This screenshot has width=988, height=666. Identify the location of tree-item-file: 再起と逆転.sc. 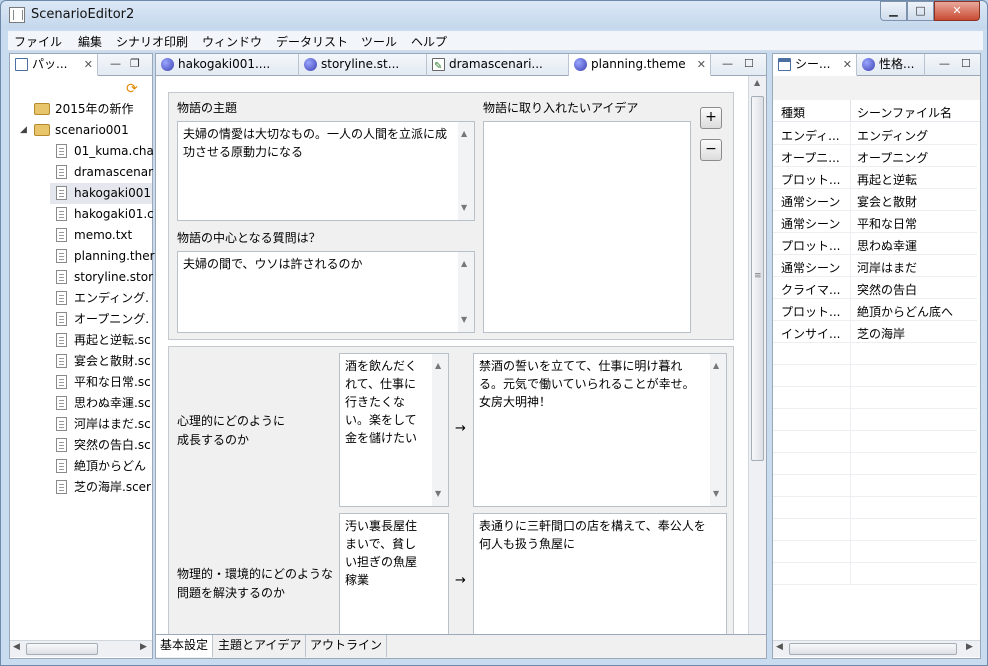
(81, 340).